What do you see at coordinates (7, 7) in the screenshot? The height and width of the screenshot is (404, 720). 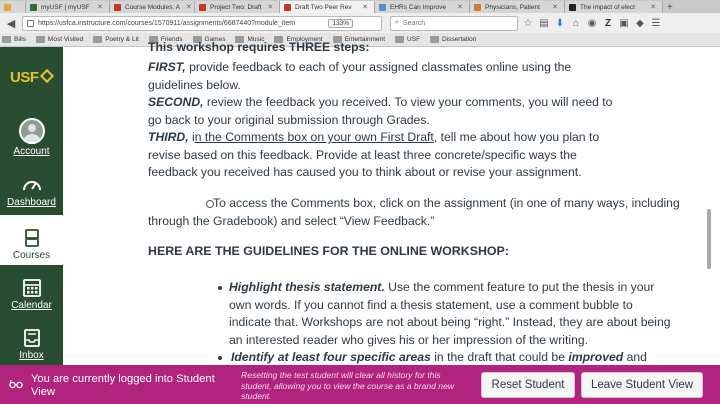 I see `pinned-tab-icon` at bounding box center [7, 7].